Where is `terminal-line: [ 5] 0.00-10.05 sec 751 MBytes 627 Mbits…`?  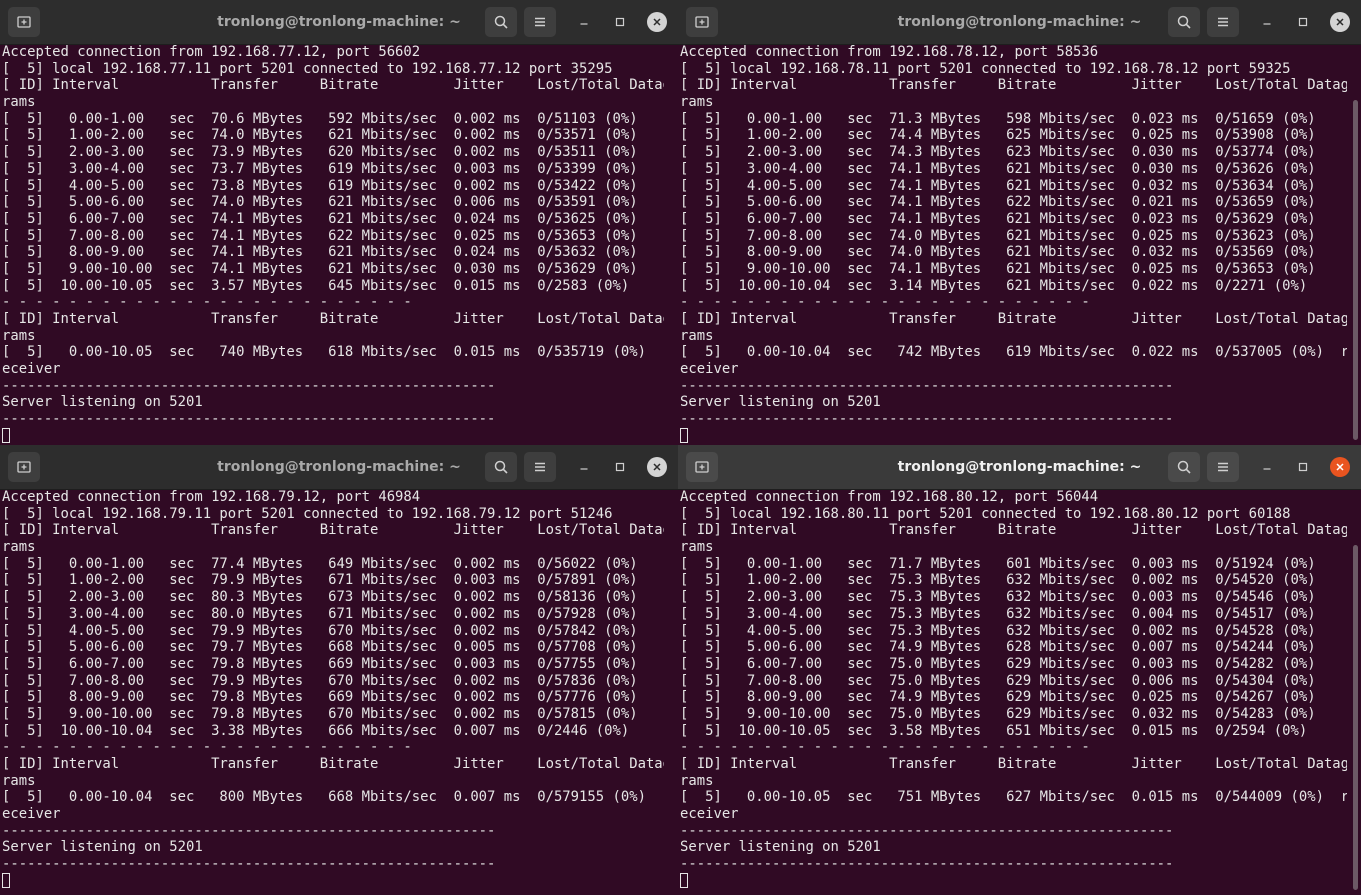
terminal-line: [ 5] 0.00-10.05 sec 751 MBytes 627 Mbits… is located at coordinates (1013, 797).